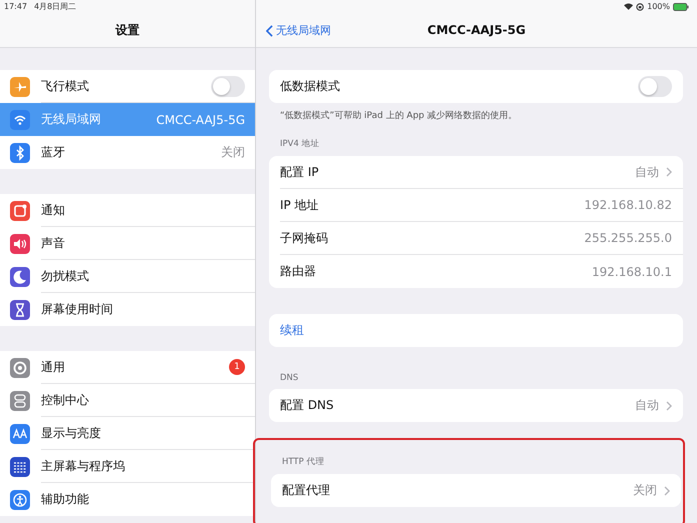 This screenshot has width=697, height=523. Describe the element at coordinates (629, 6) in the screenshot. I see `wifi-signal-icon` at that location.